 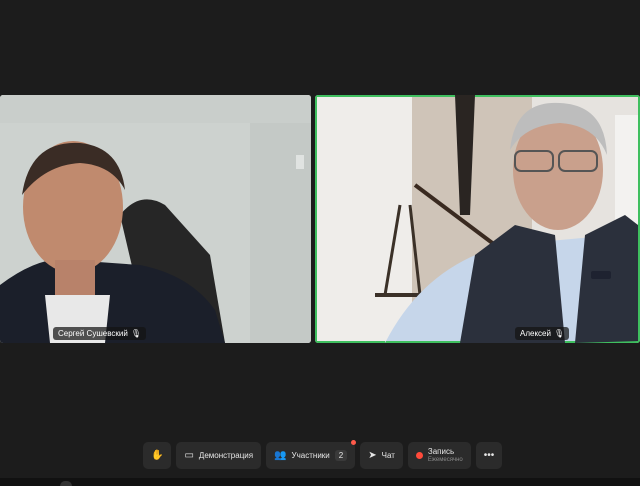 What do you see at coordinates (535, 333) in the screenshot?
I see `participant-name: Алексей` at bounding box center [535, 333].